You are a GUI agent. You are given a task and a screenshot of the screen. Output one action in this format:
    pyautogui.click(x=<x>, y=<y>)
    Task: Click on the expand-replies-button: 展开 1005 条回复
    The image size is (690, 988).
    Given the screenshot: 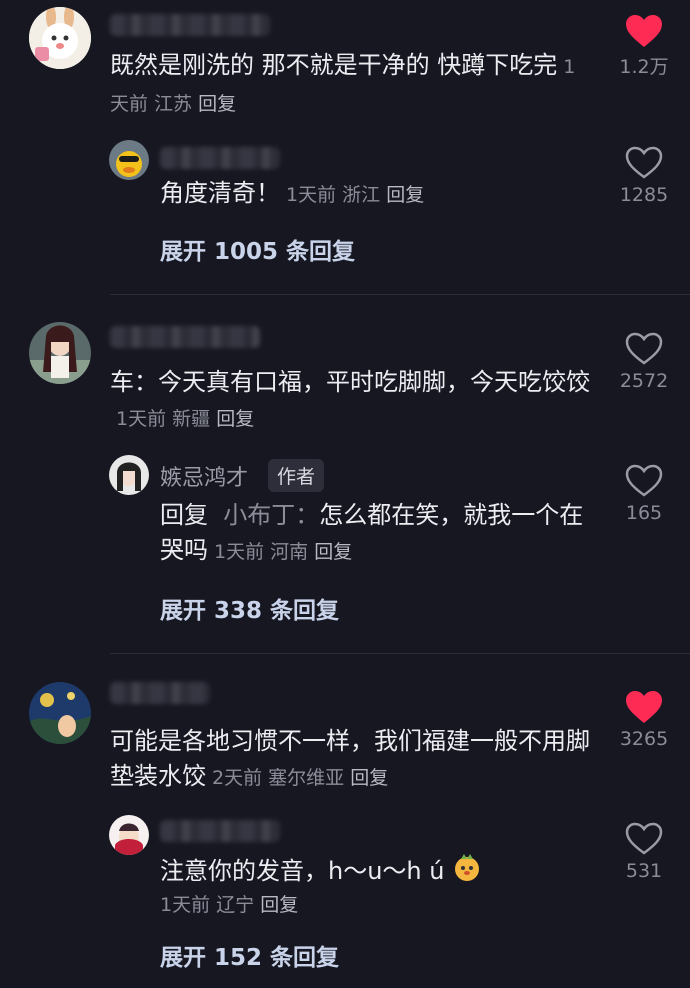 What is the action you would take?
    pyautogui.click(x=257, y=249)
    